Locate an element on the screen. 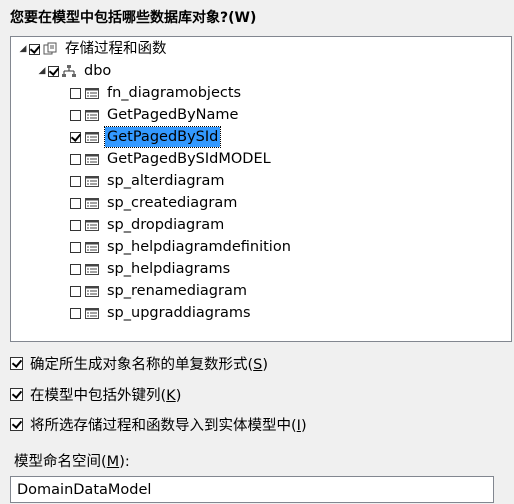 Image resolution: width=514 pixels, height=504 pixels. import-functions-checkbox is located at coordinates (16, 424).